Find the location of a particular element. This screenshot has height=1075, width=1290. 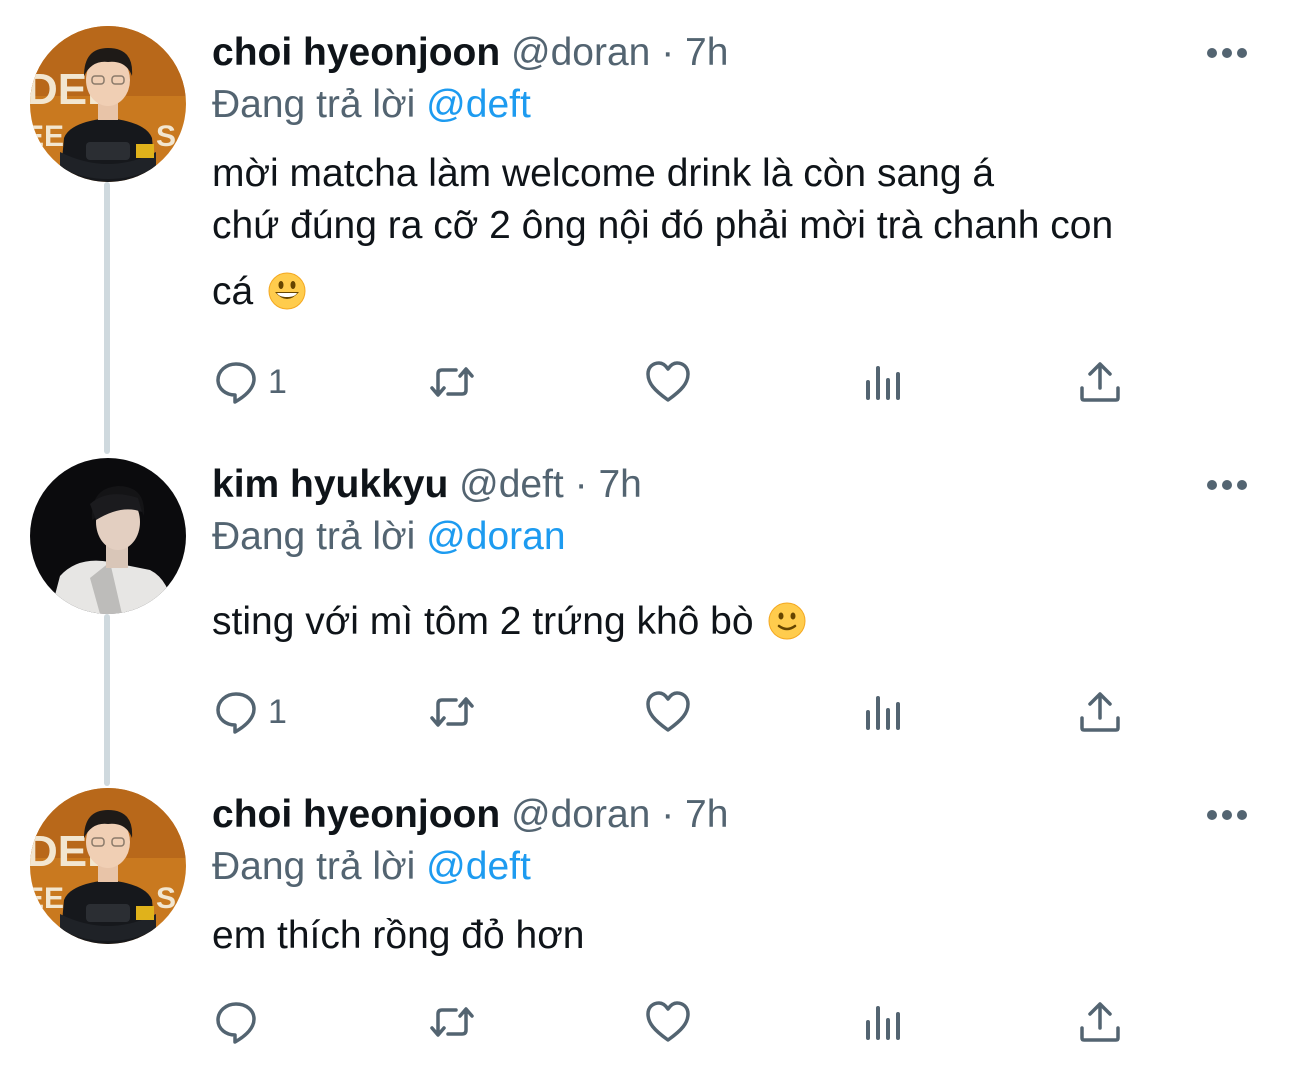

mention-link: @doran is located at coordinates (495, 536).